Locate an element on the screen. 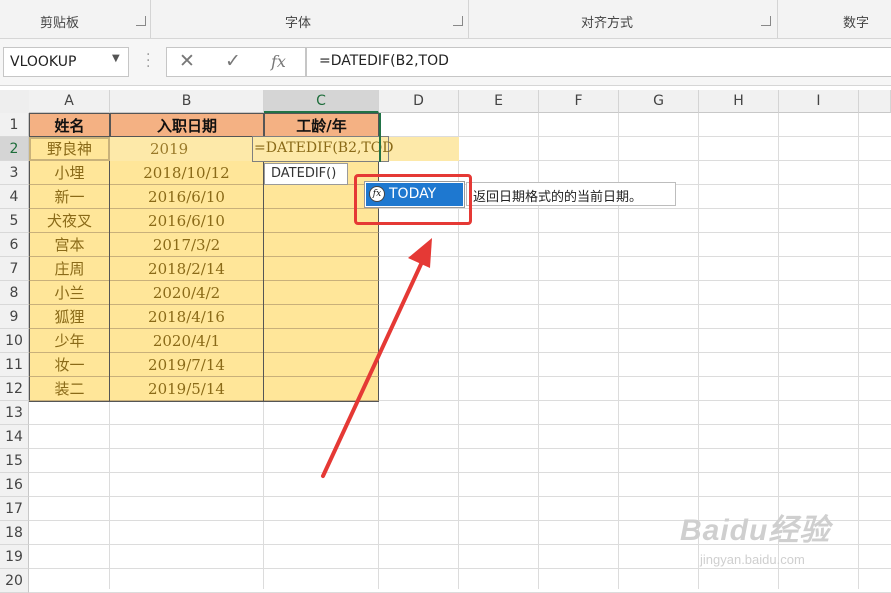  watermark-logo: Baidu经验 is located at coordinates (755, 530).